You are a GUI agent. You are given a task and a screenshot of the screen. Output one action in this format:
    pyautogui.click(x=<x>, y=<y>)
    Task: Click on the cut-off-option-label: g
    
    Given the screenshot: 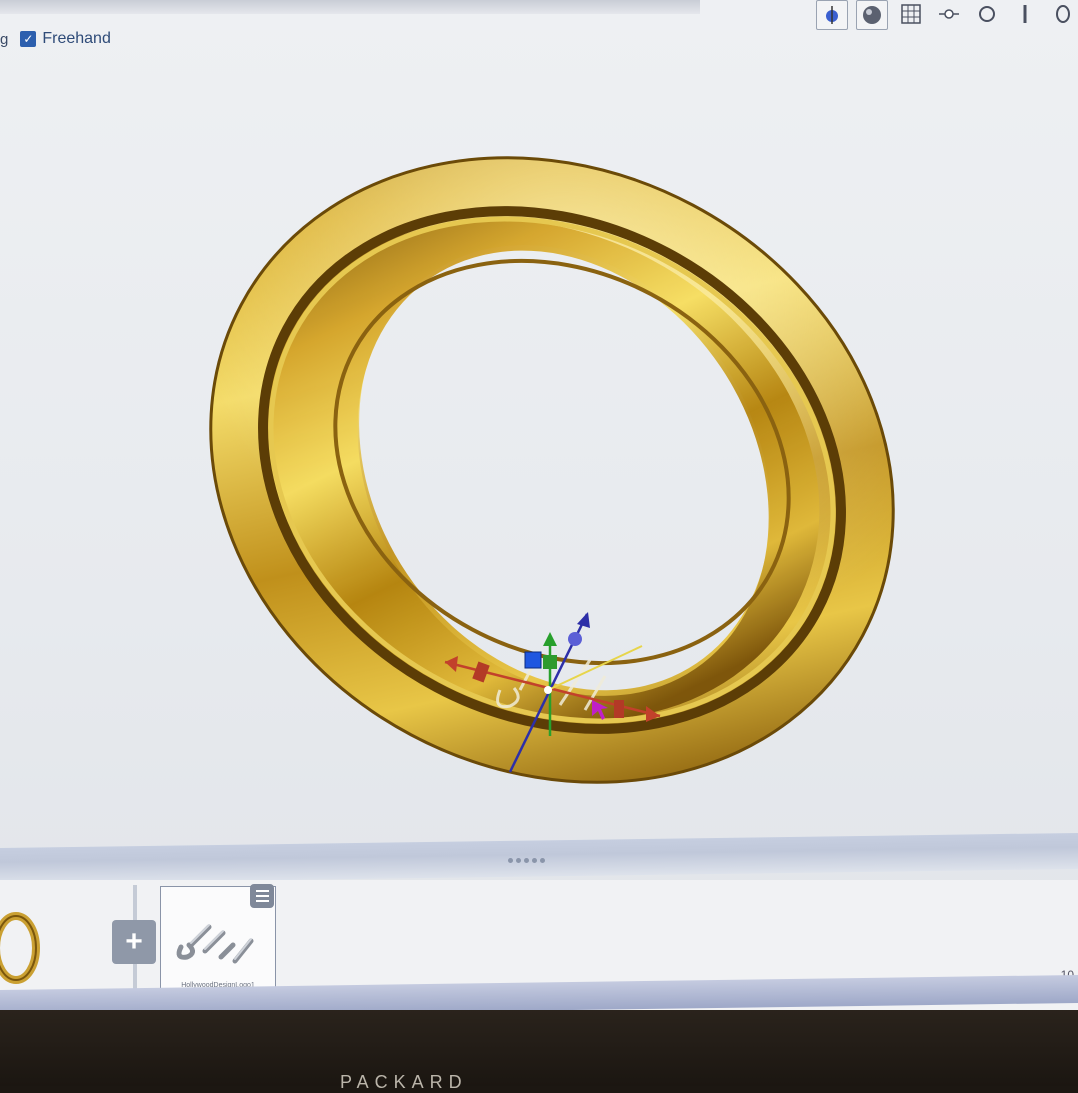 What is the action you would take?
    pyautogui.click(x=4, y=39)
    